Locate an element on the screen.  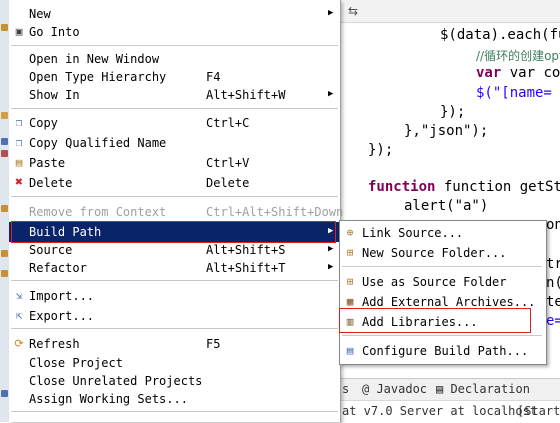
code-text: function getStreet(dis is located at coordinates (501, 187).